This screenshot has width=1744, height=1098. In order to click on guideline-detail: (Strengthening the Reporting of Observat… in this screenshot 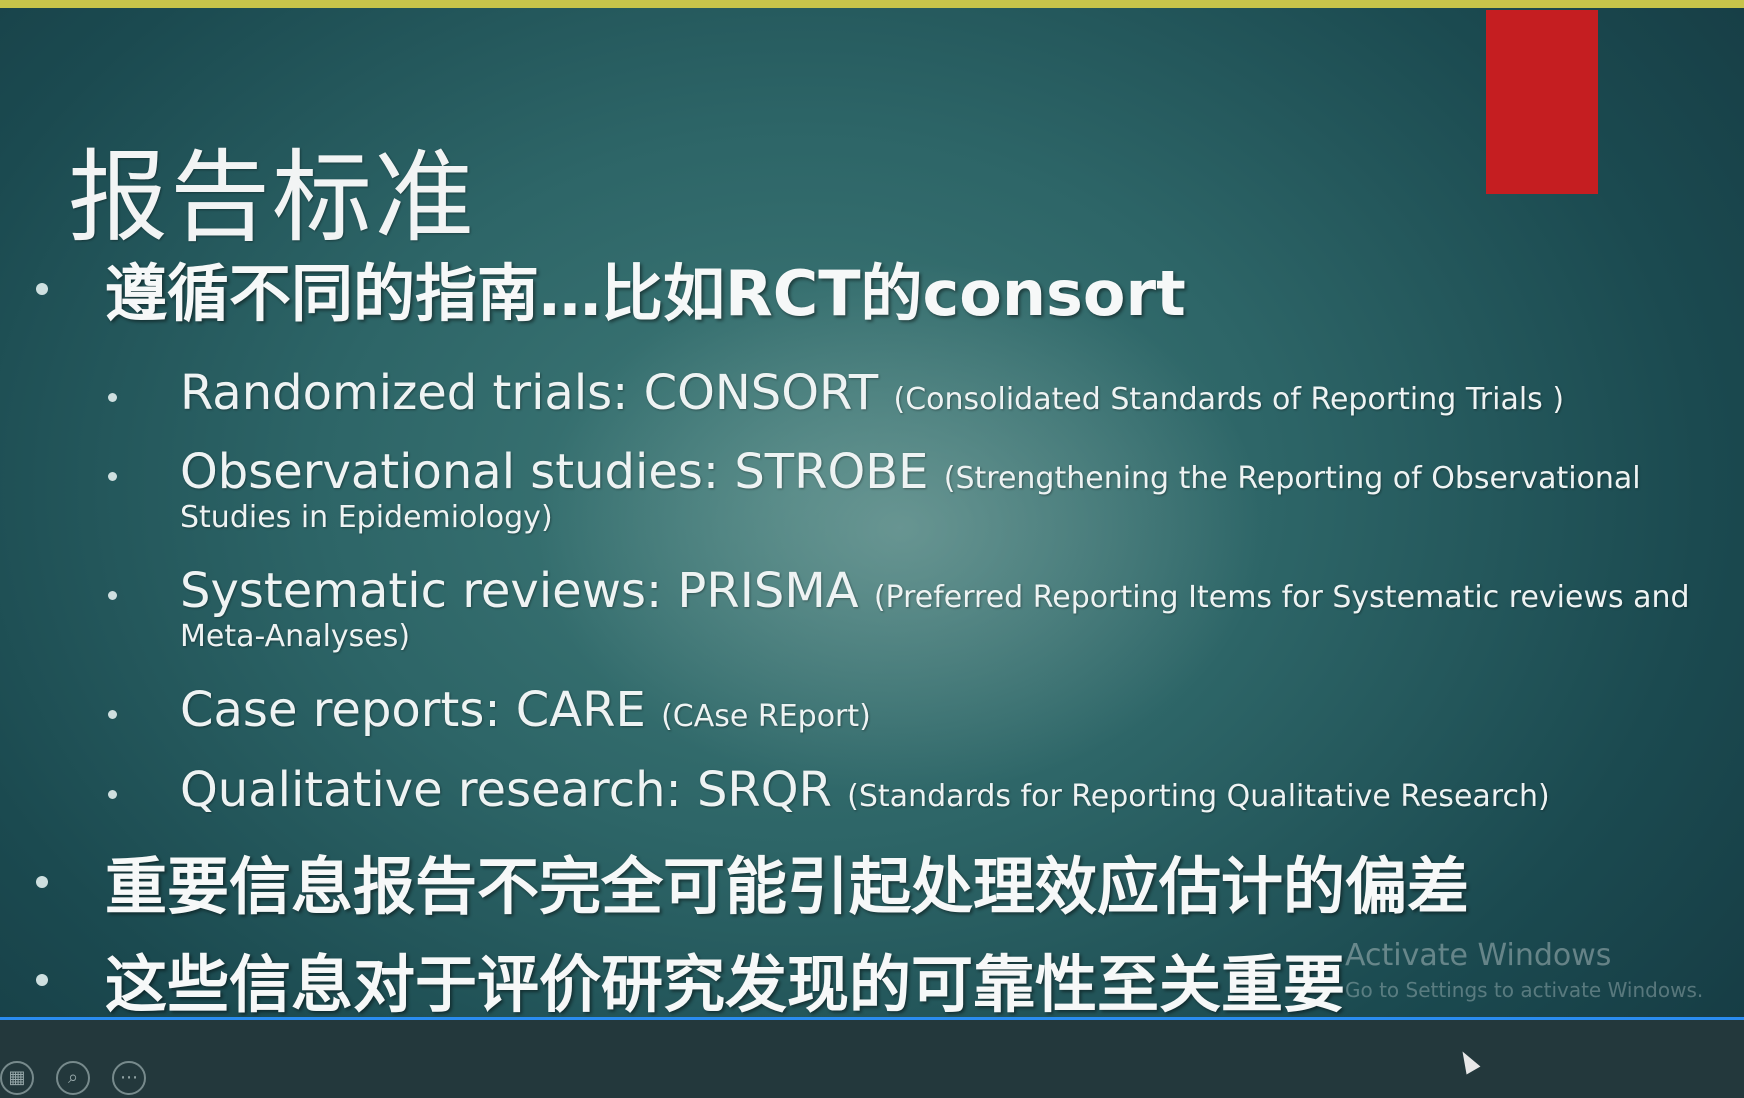, I will do `click(1292, 478)`.